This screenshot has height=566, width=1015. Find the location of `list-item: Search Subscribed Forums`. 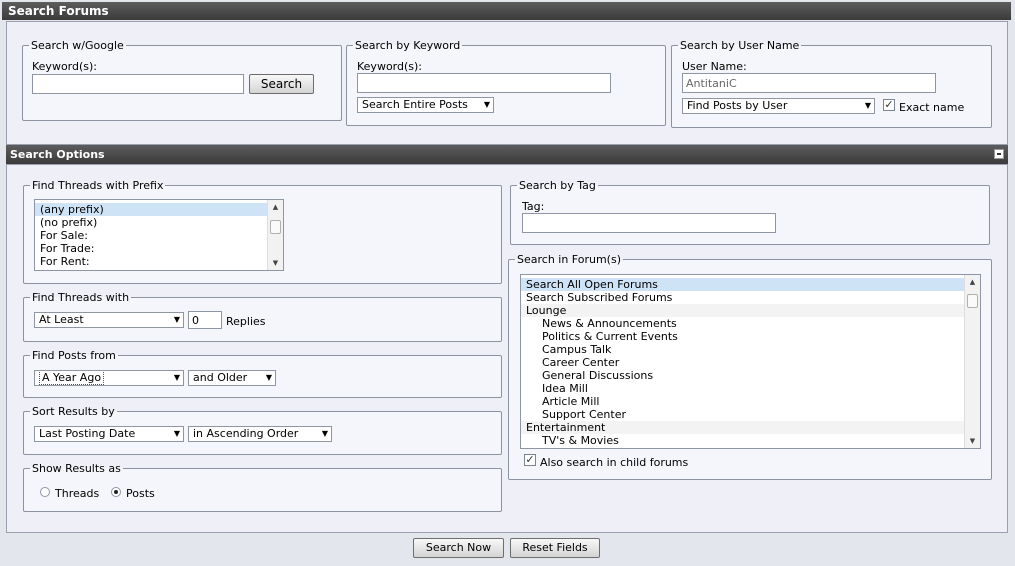

list-item: Search Subscribed Forums is located at coordinates (750, 297).